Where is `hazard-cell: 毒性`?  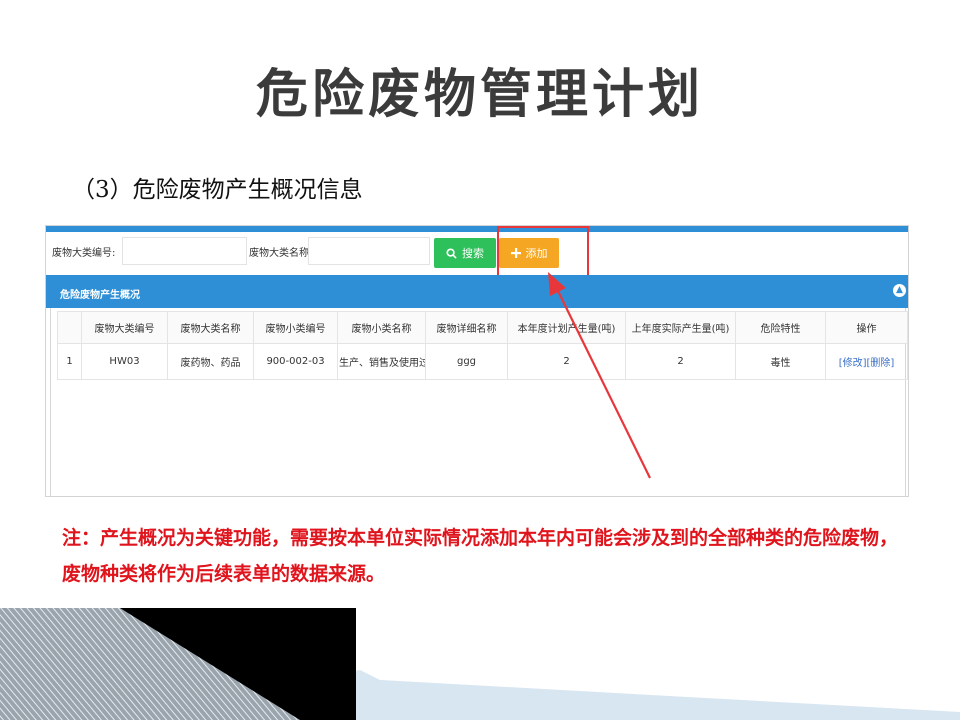 hazard-cell: 毒性 is located at coordinates (780, 361).